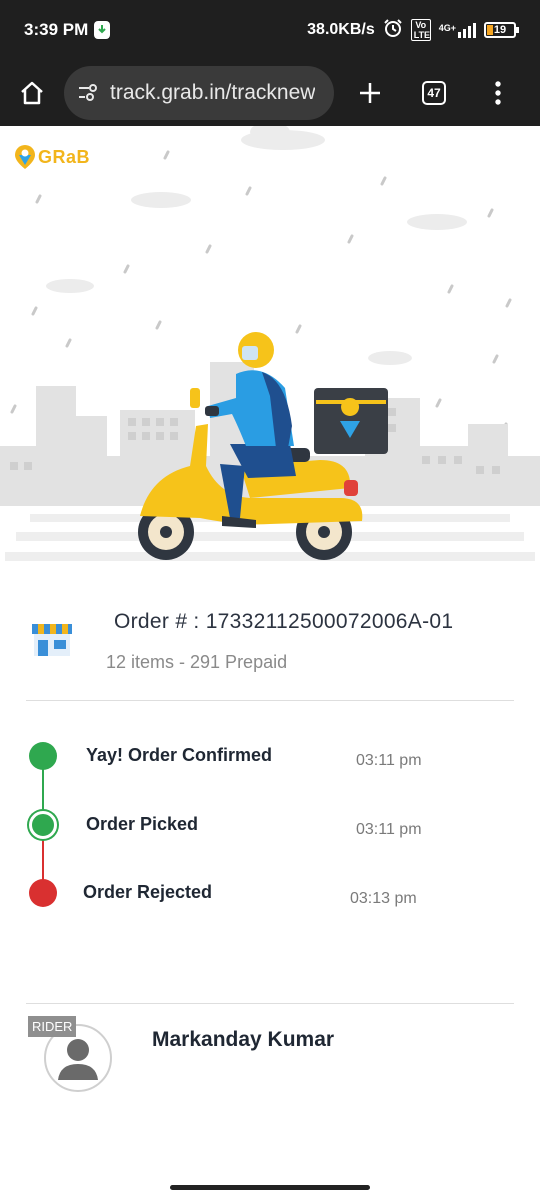  I want to click on signal-icon: 4G+, so click(457, 30).